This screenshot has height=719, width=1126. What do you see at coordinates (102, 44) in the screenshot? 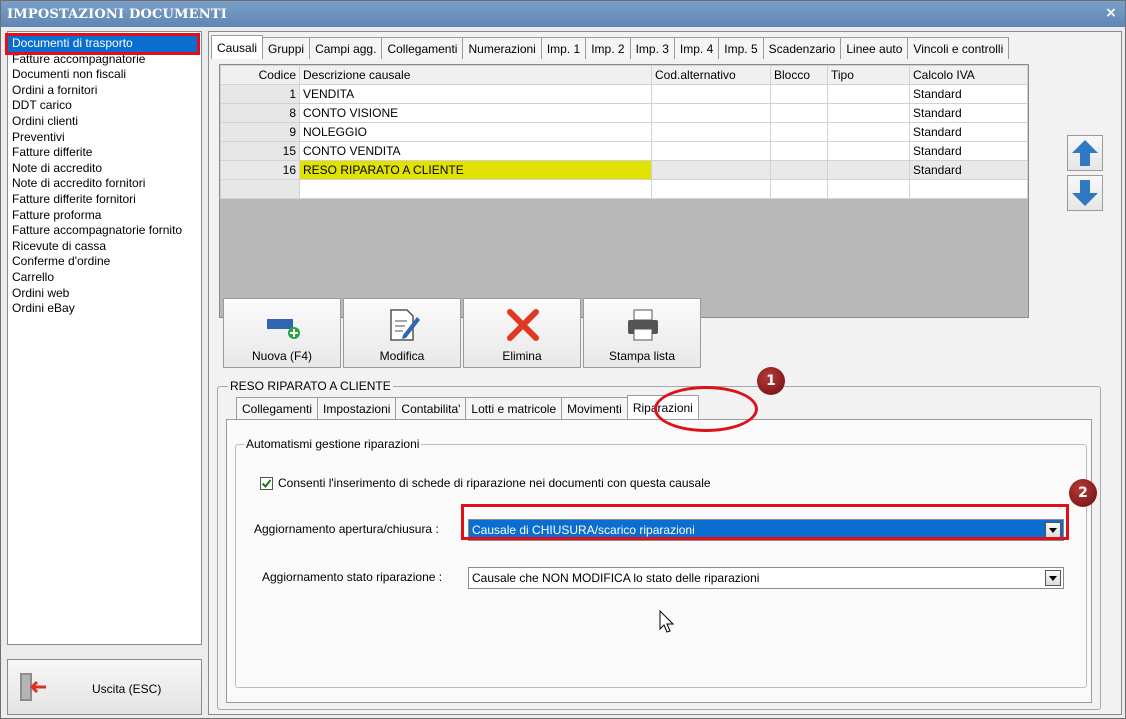
I see `document-type-item: Documenti di trasporto` at bounding box center [102, 44].